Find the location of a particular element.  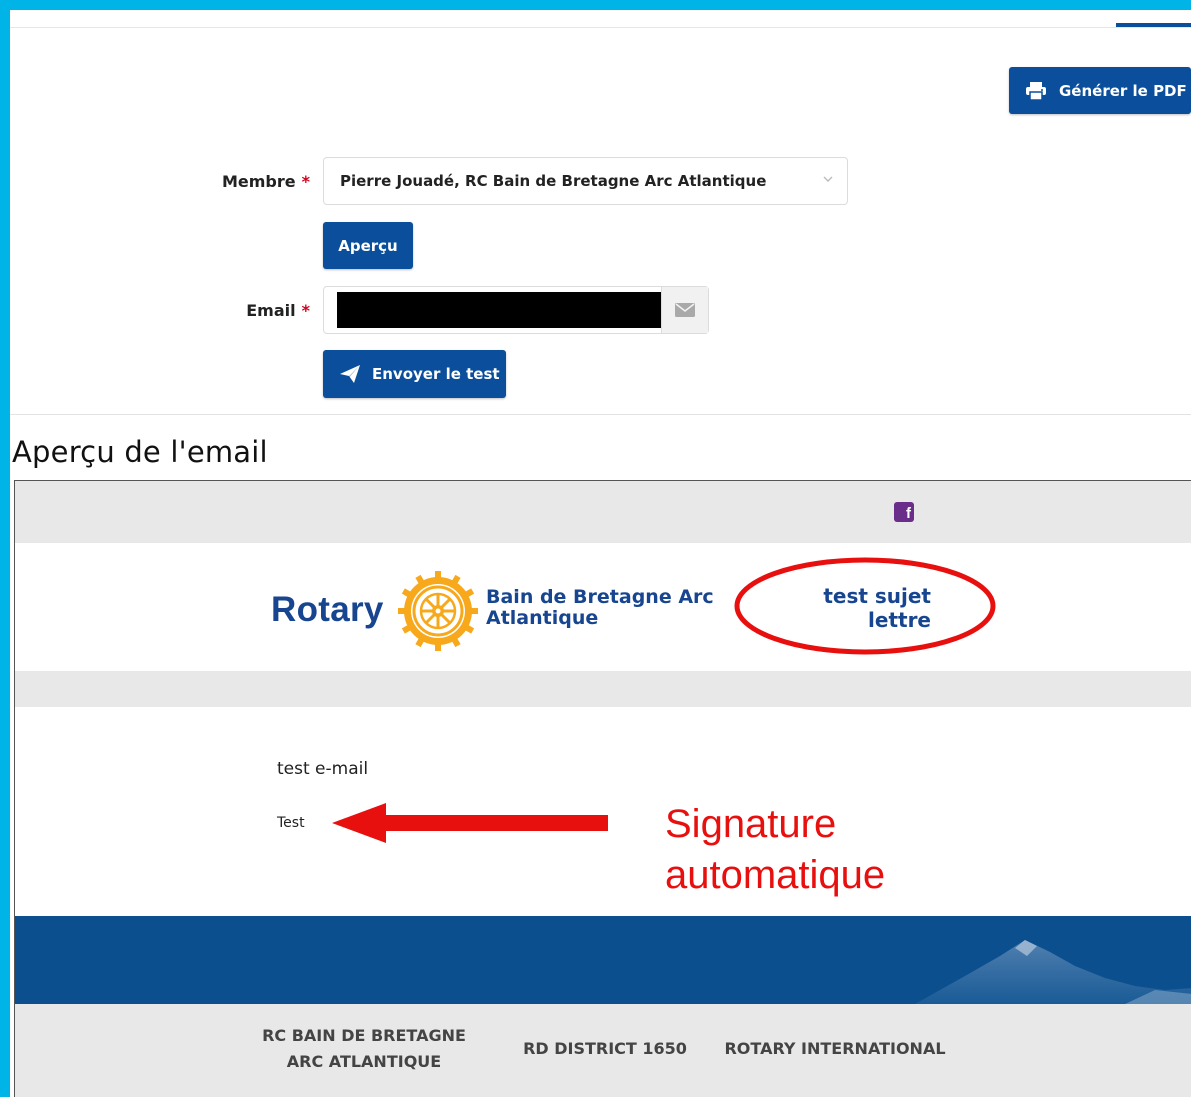

footer-link-district: RD DISTRICT 1650 is located at coordinates (605, 1049).